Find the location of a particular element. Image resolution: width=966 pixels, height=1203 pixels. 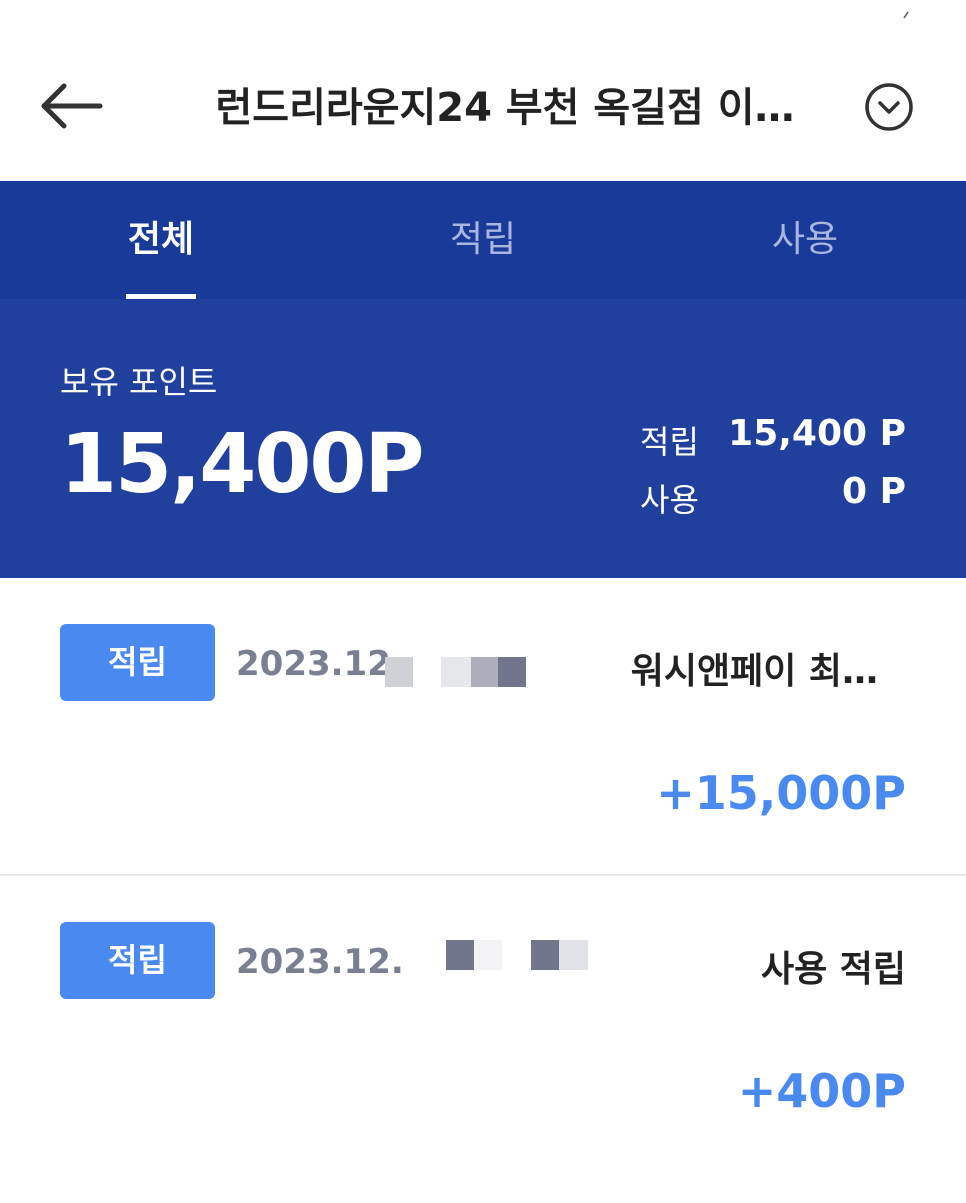

points-label: 보유 포인트 is located at coordinates (139, 382).